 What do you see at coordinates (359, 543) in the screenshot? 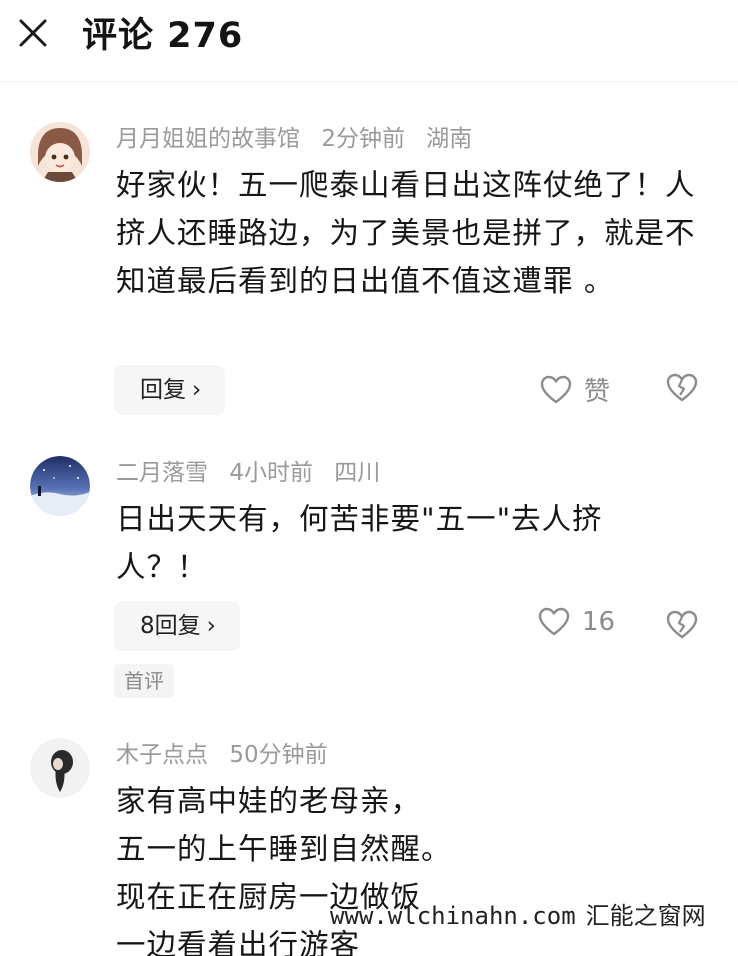
I see `comment-text: 日出天天有，何苦非要"五一"去人挤人？！` at bounding box center [359, 543].